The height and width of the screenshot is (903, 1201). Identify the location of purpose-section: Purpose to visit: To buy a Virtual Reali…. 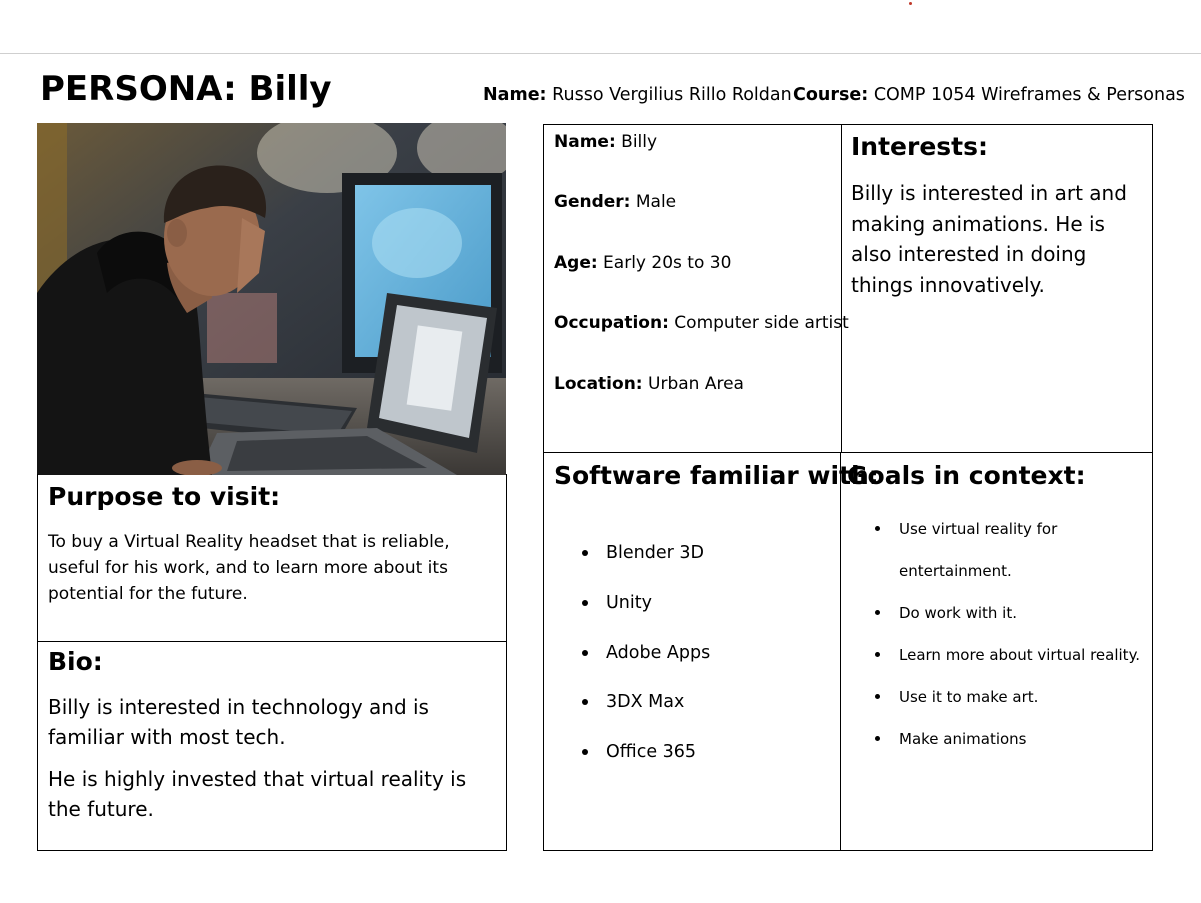
(272, 558).